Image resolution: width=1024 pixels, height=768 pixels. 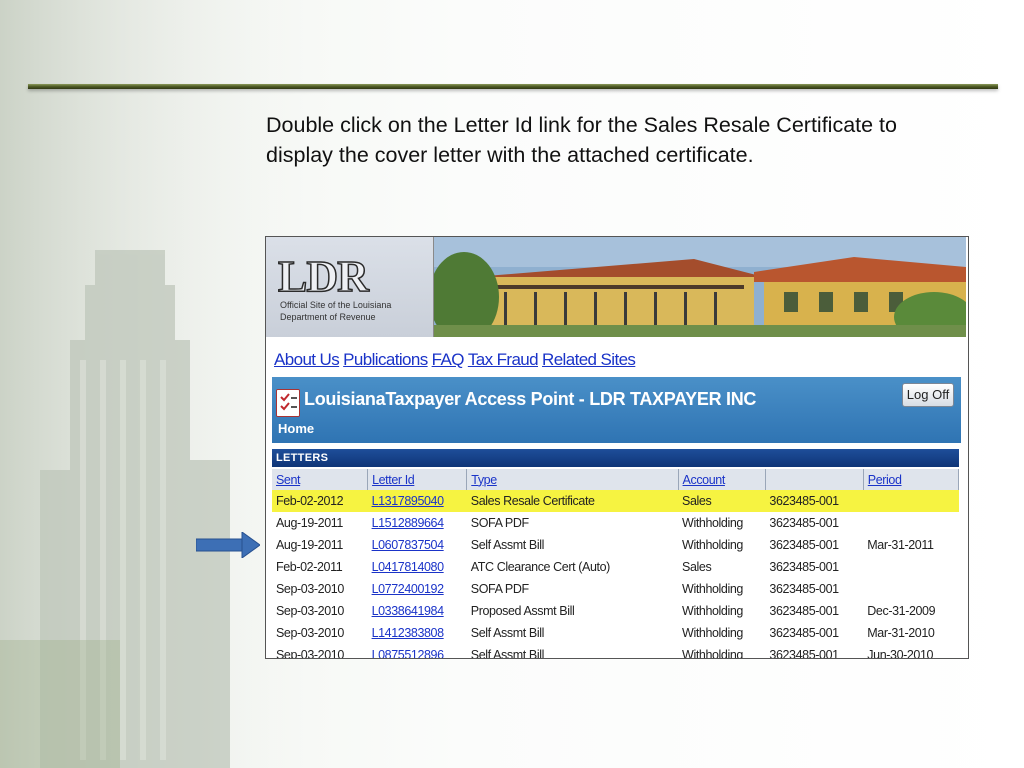 I want to click on log-off-button: Log Off, so click(x=928, y=395).